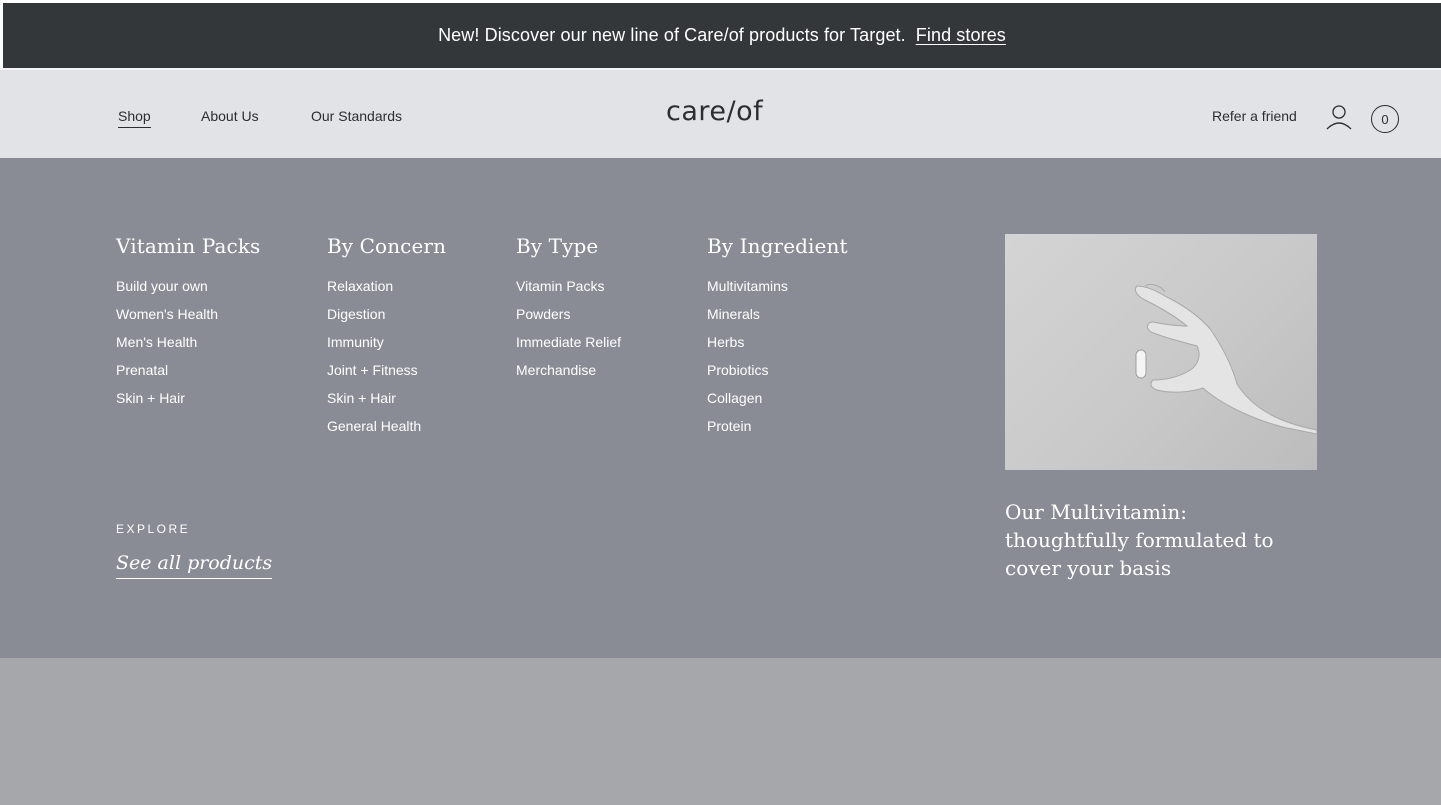  What do you see at coordinates (777, 403) in the screenshot?
I see `menu-item: Collagen` at bounding box center [777, 403].